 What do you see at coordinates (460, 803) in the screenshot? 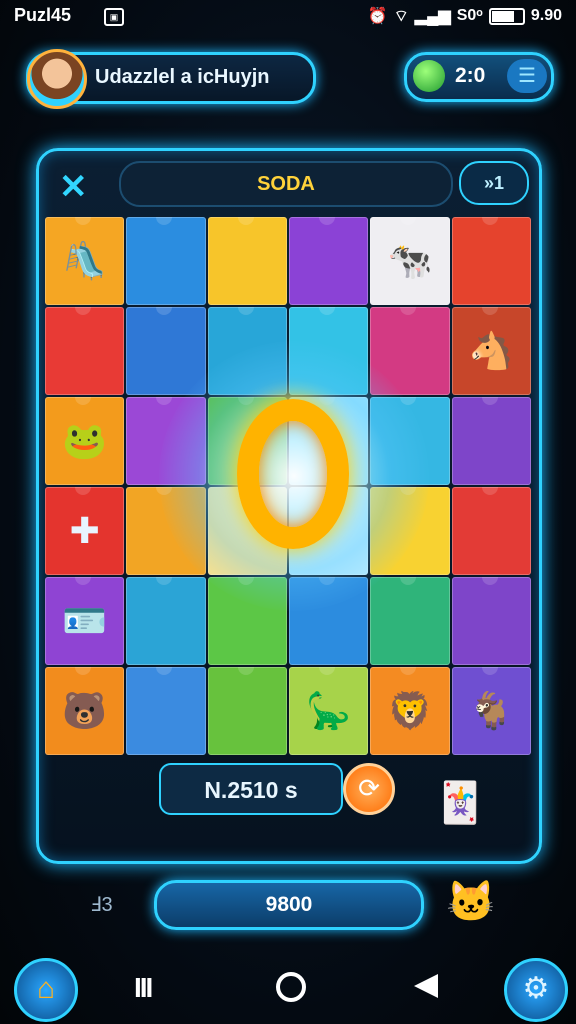
I see `jester-icon: 🃏` at bounding box center [460, 803].